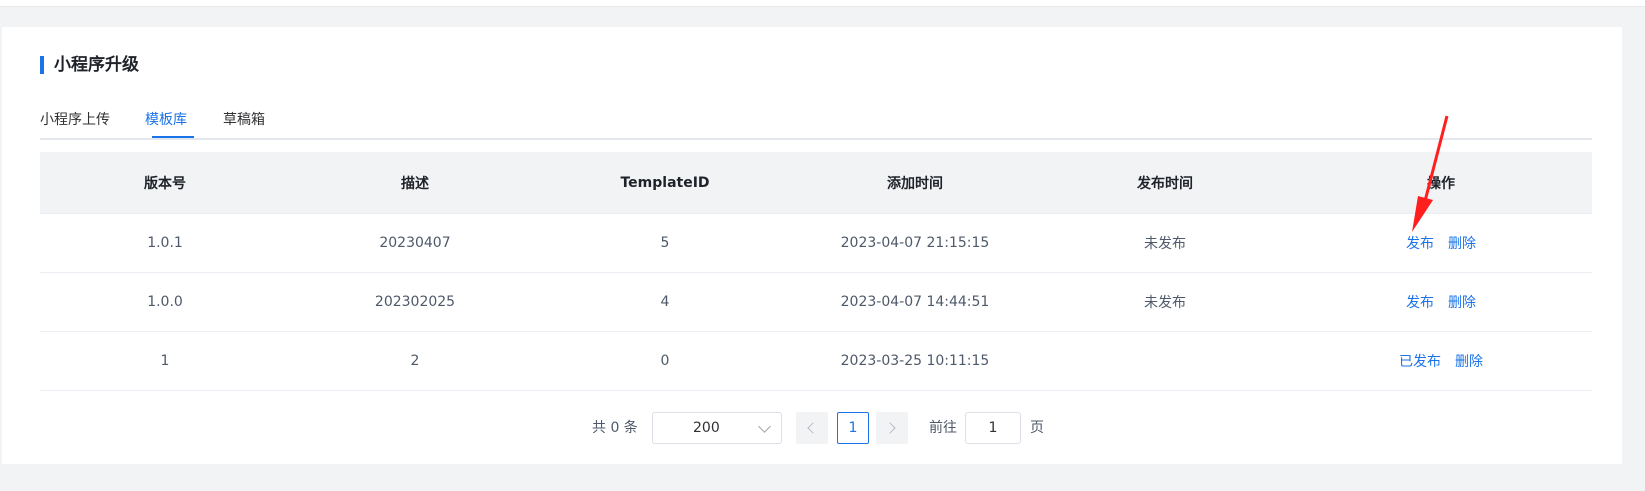  Describe the element at coordinates (1165, 183) in the screenshot. I see `header-publish-time: 发布时间` at that location.